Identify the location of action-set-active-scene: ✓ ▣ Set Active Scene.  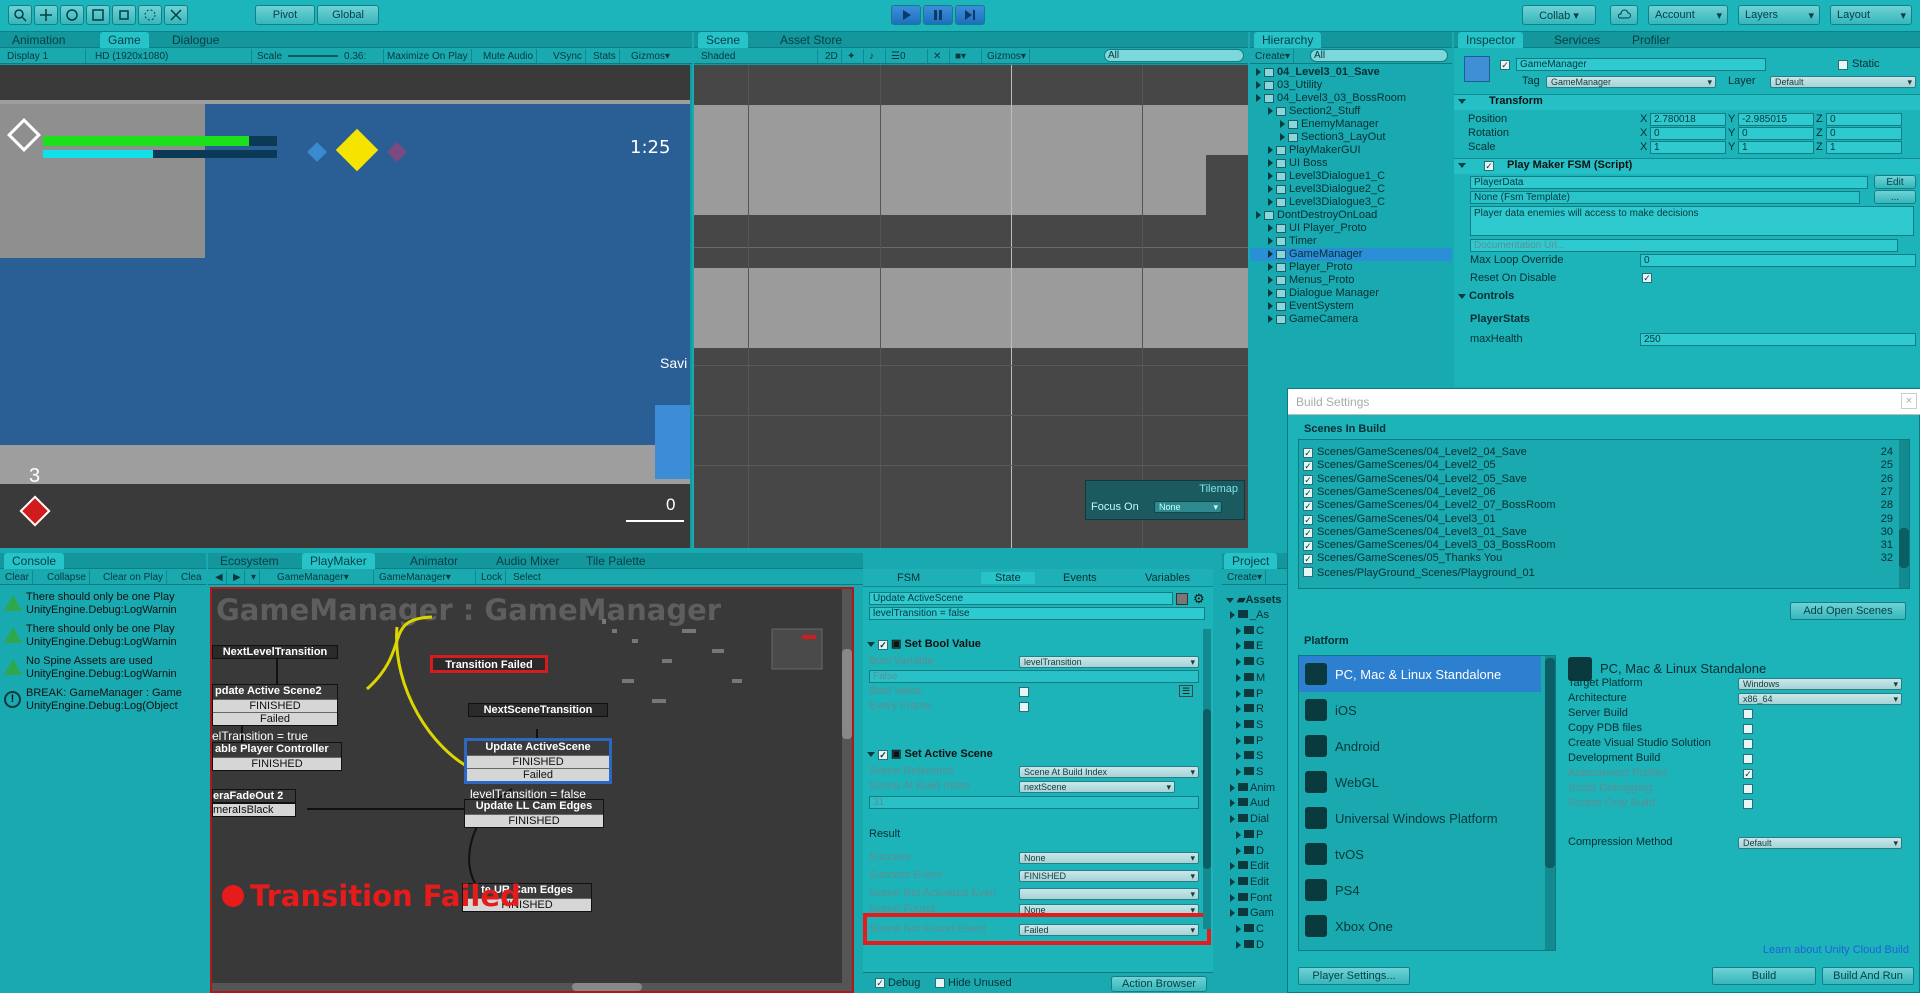
(930, 753).